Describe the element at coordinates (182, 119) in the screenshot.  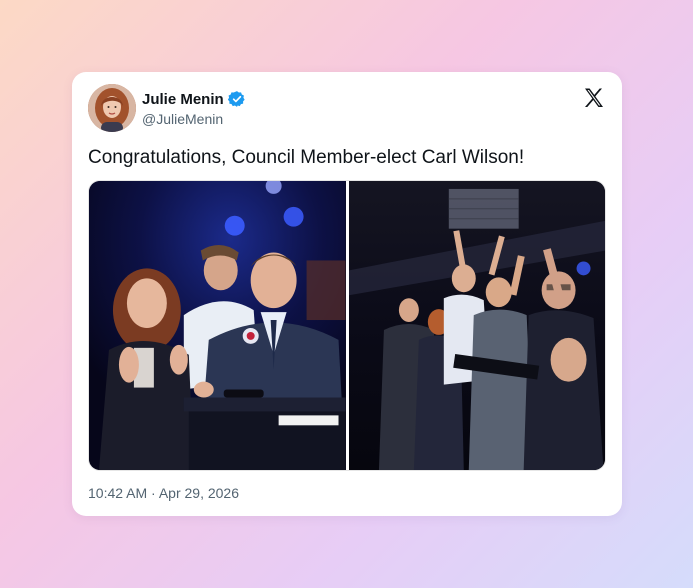
I see `author-handle: @JulieMenin` at that location.